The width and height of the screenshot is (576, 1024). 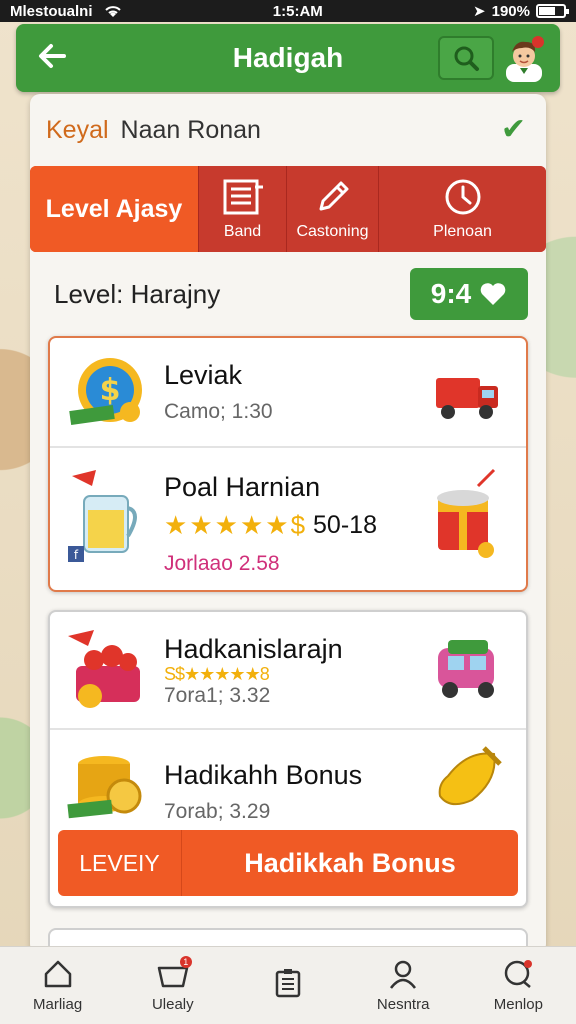 What do you see at coordinates (185, 962) in the screenshot?
I see `notification-badge: 1` at bounding box center [185, 962].